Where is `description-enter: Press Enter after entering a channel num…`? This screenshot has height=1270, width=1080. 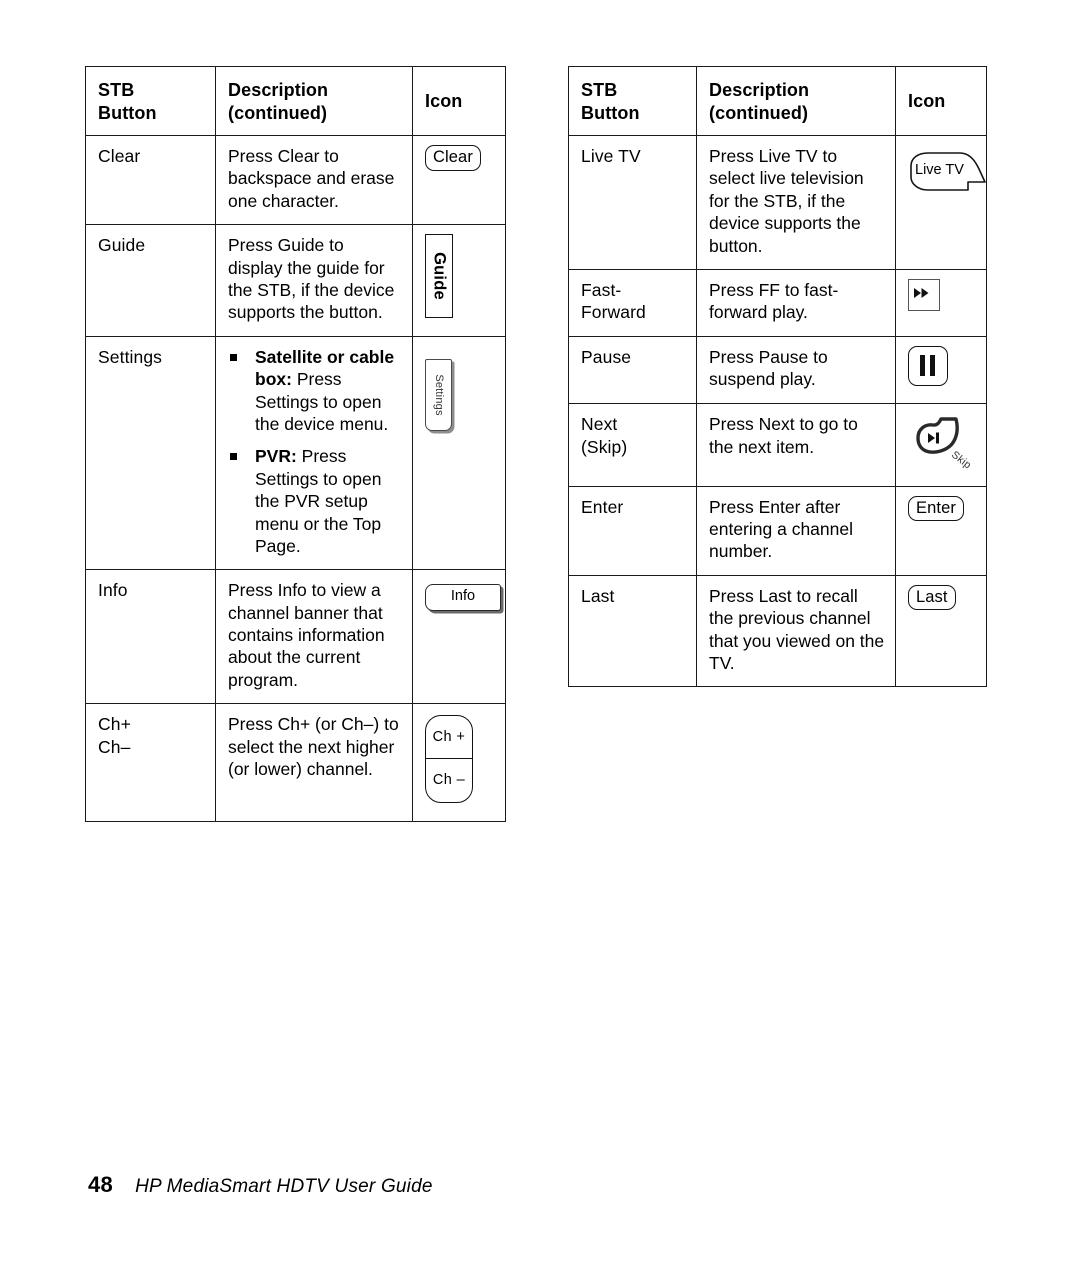
description-enter: Press Enter after entering a channel num… is located at coordinates (796, 530).